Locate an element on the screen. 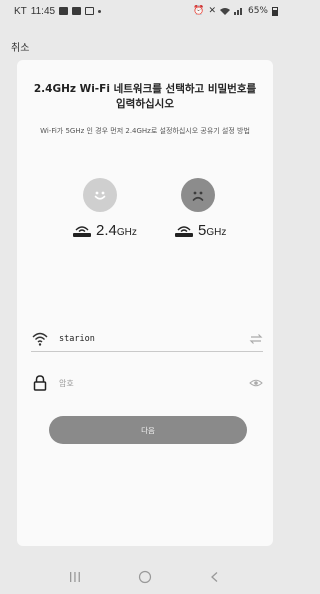 The width and height of the screenshot is (320, 594). home-icon is located at coordinates (145, 577).